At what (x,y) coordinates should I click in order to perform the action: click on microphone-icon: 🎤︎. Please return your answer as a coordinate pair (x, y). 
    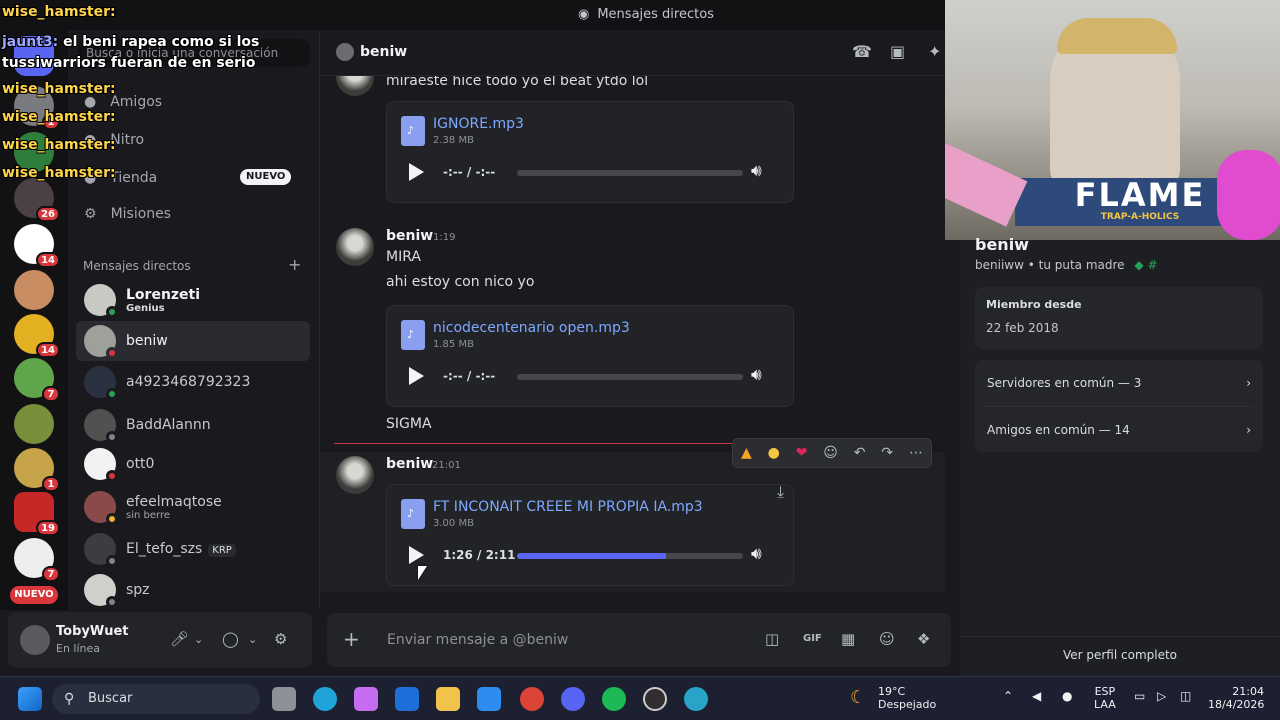
    Looking at the image, I should click on (179, 639).